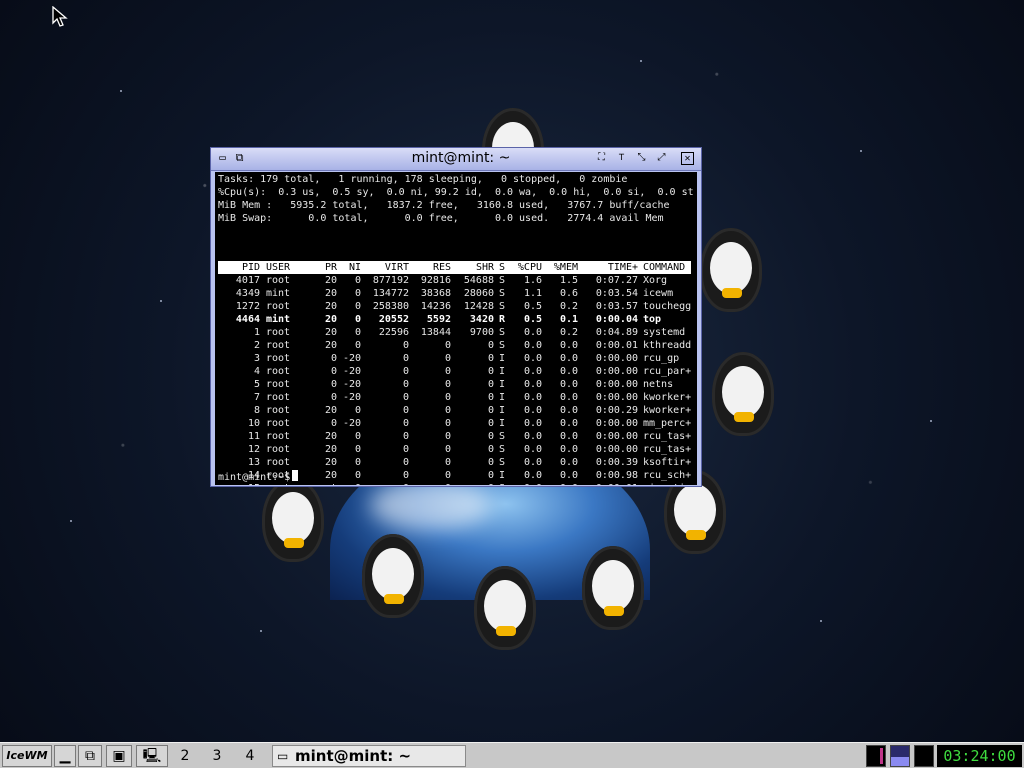  Describe the element at coordinates (65, 756) in the screenshot. I see `minimize-all-icon: ▁` at that location.